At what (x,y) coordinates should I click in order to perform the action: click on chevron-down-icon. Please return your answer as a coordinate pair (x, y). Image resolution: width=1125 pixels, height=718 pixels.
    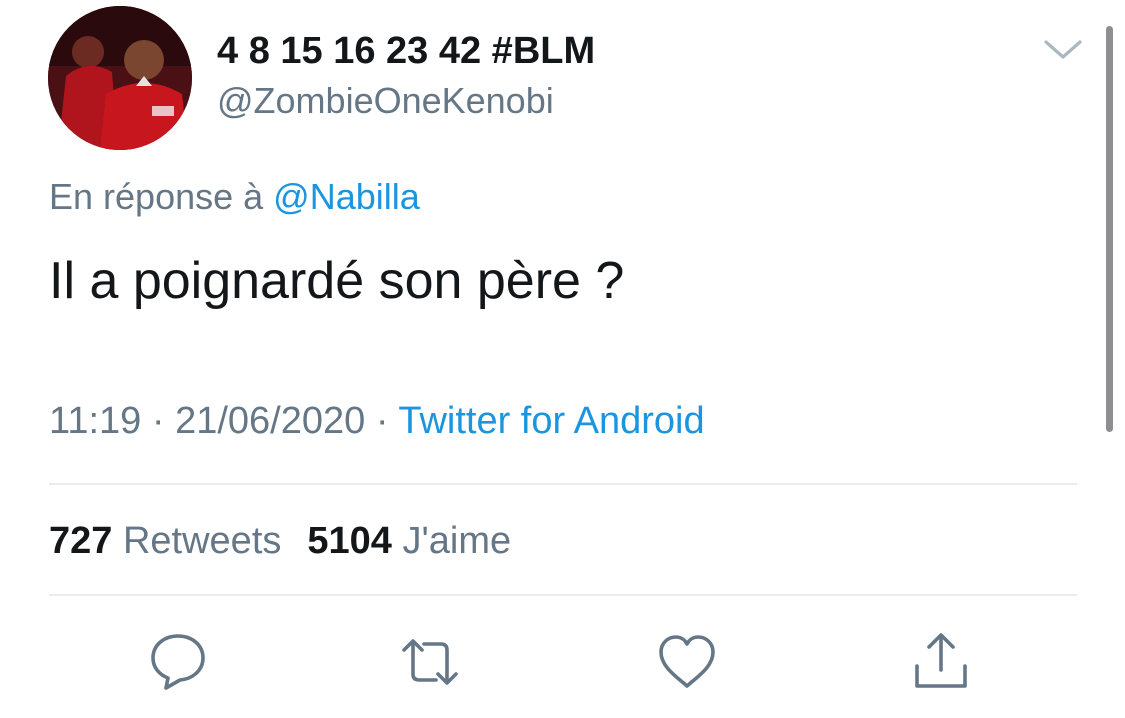
    Looking at the image, I should click on (1063, 50).